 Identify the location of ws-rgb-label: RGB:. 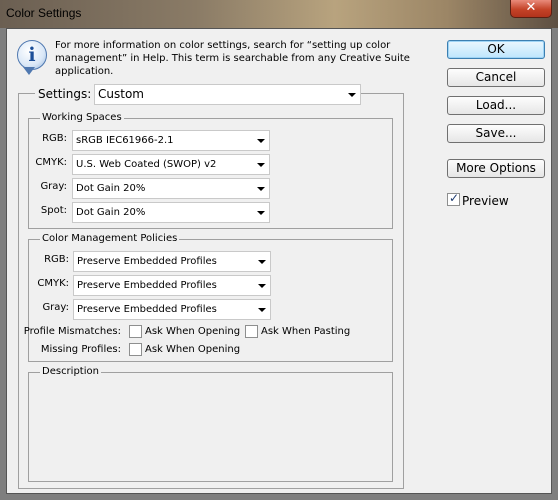
(54, 138).